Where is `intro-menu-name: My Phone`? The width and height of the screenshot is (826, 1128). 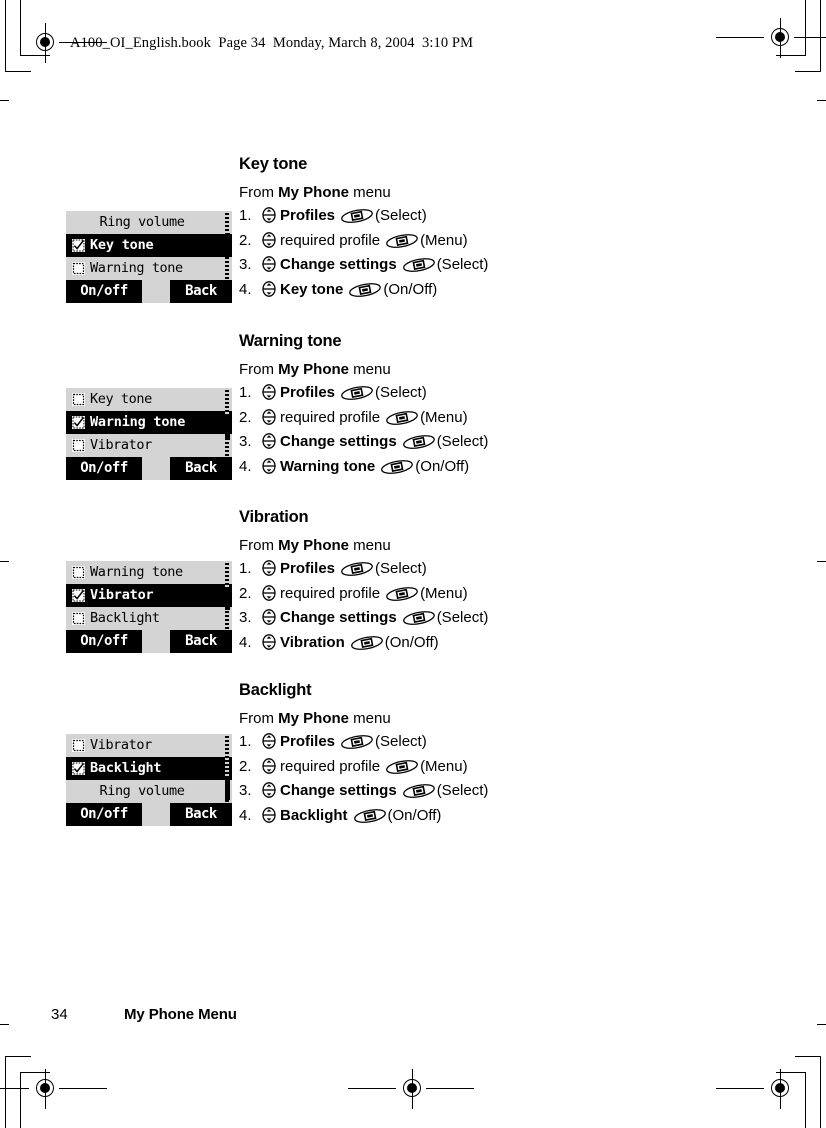
intro-menu-name: My Phone is located at coordinates (314, 545).